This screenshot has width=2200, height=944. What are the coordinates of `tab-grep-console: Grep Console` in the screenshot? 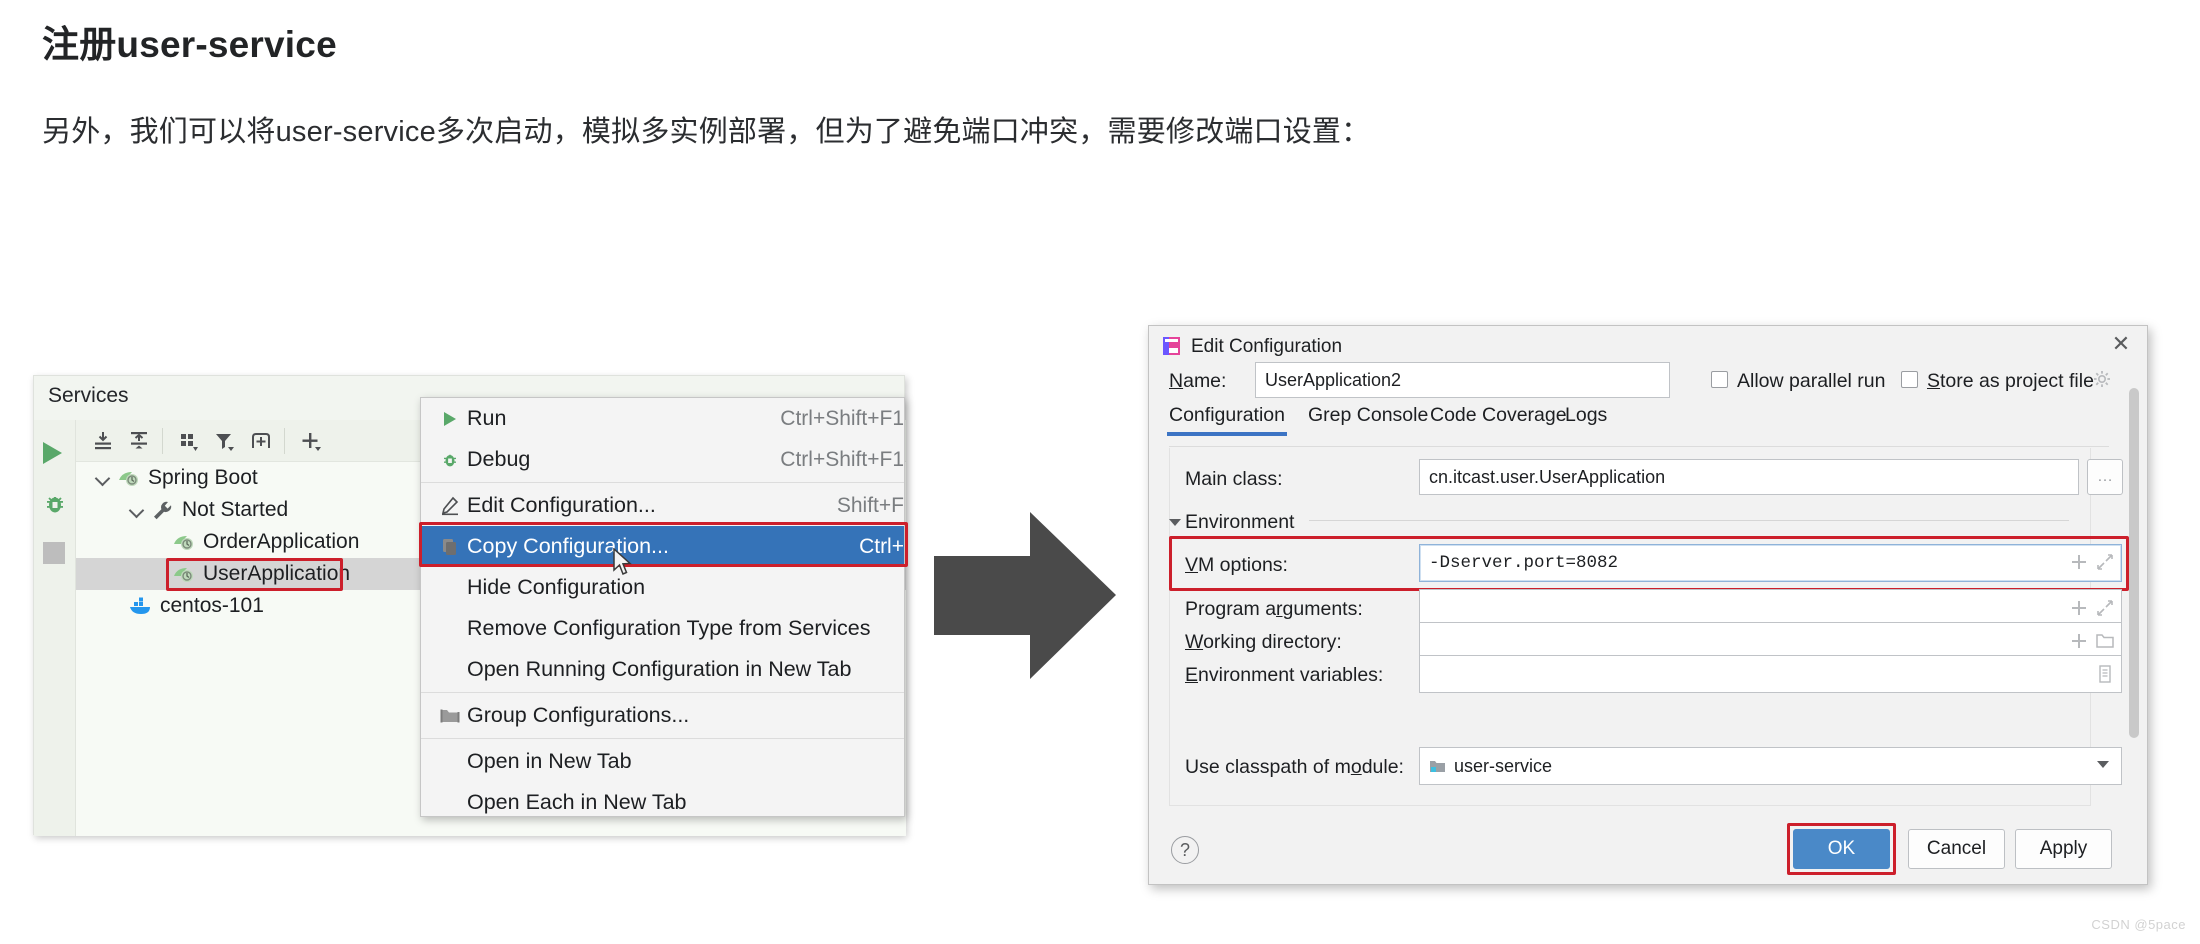 It's located at (1368, 415).